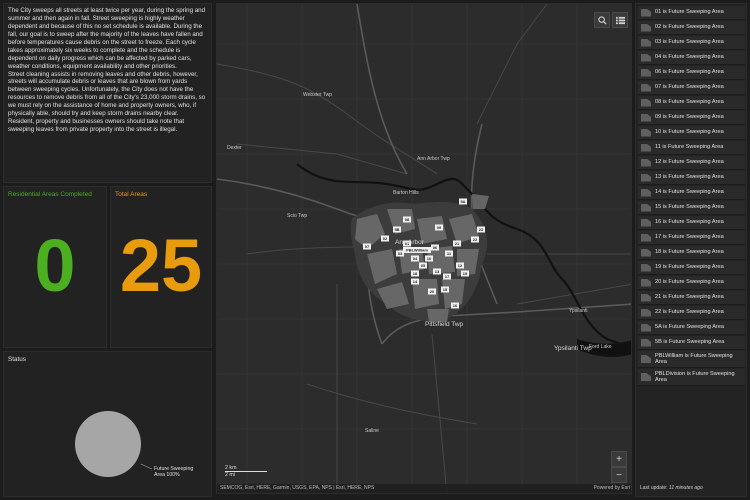 The image size is (750, 500). Describe the element at coordinates (437, 271) in the screenshot. I see `area-label-text: 13` at that location.